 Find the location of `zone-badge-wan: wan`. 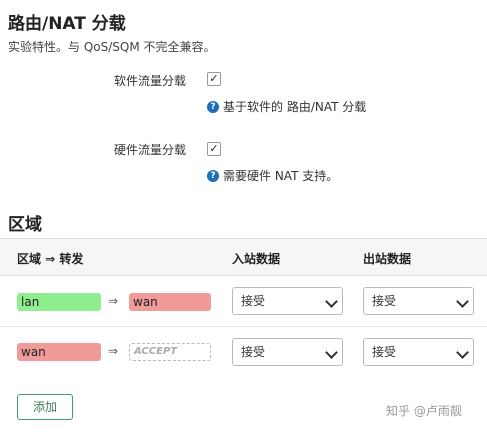

zone-badge-wan: wan is located at coordinates (59, 352).